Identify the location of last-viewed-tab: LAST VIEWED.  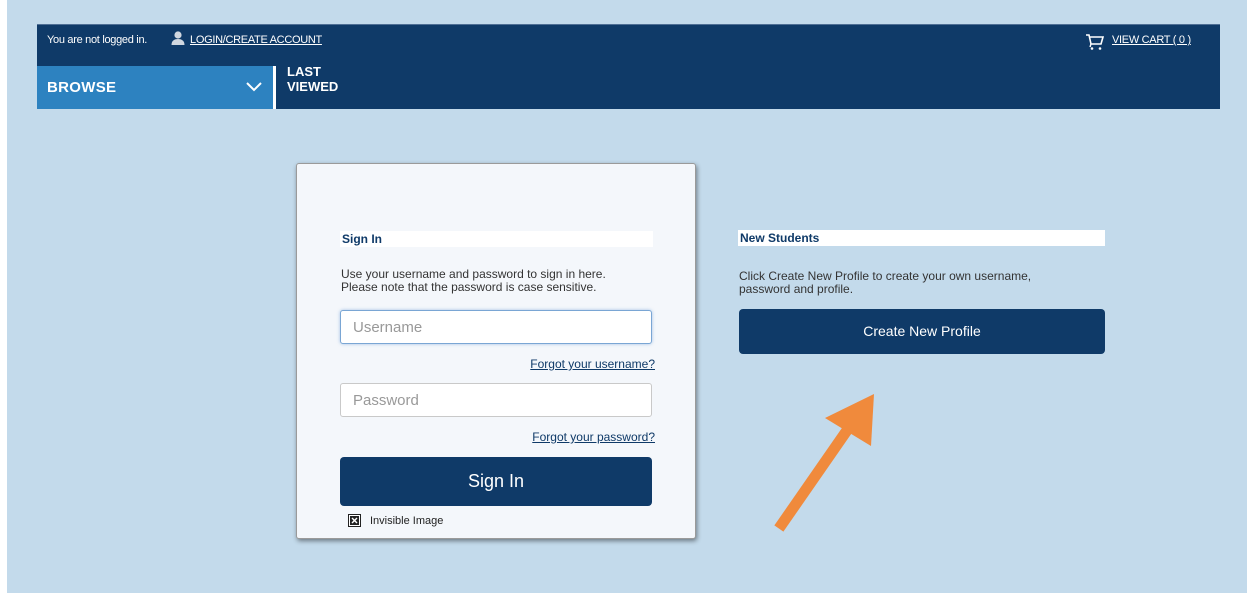
(327, 79).